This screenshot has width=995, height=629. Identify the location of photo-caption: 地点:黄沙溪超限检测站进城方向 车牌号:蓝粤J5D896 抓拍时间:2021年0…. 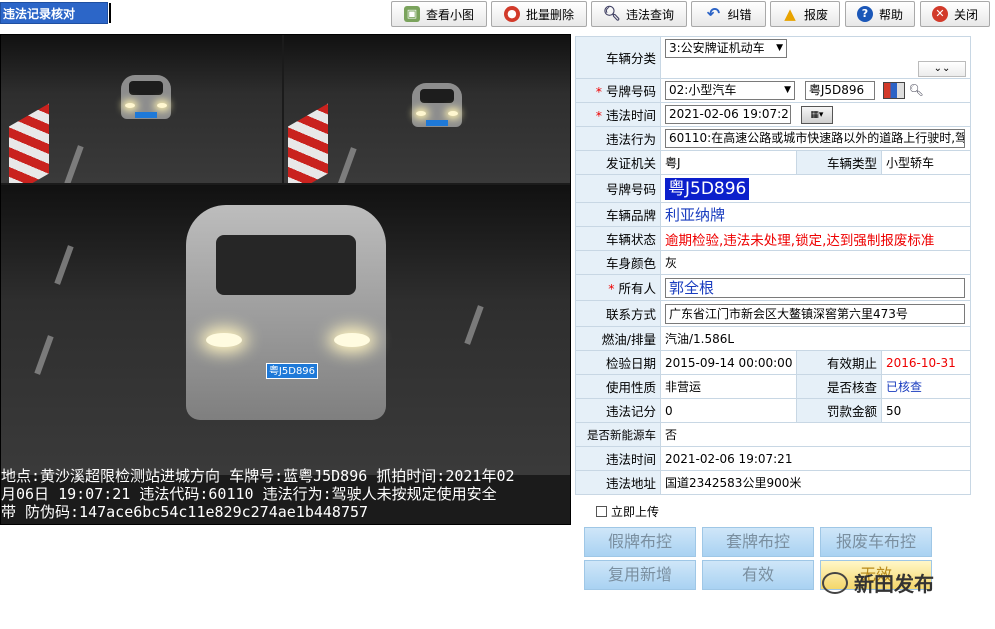
(285, 494).